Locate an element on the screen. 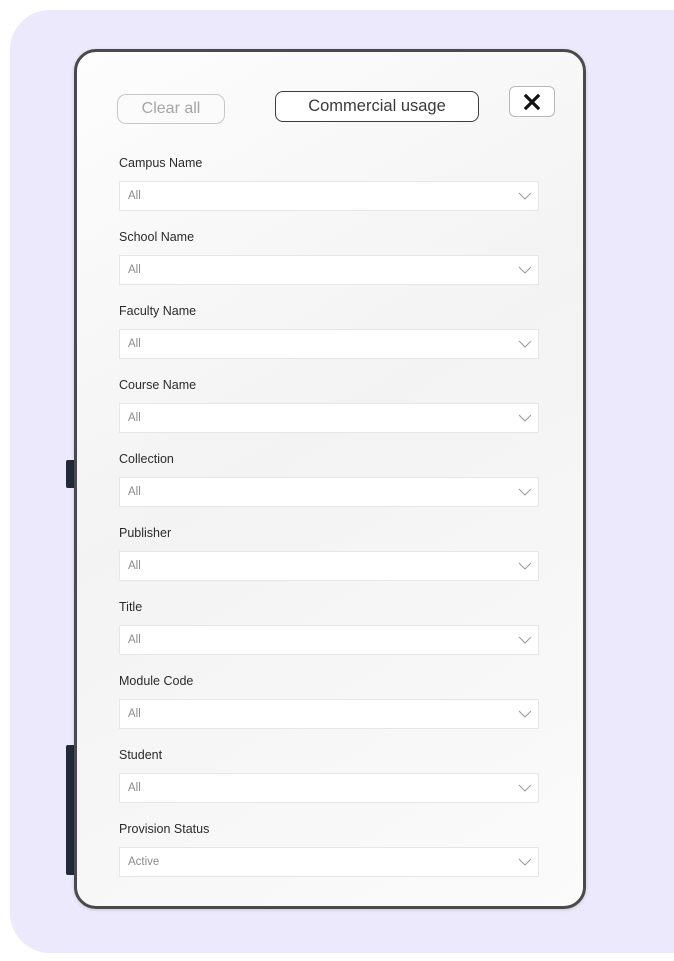 The image size is (674, 961). filter-title: Title All is located at coordinates (329, 626).